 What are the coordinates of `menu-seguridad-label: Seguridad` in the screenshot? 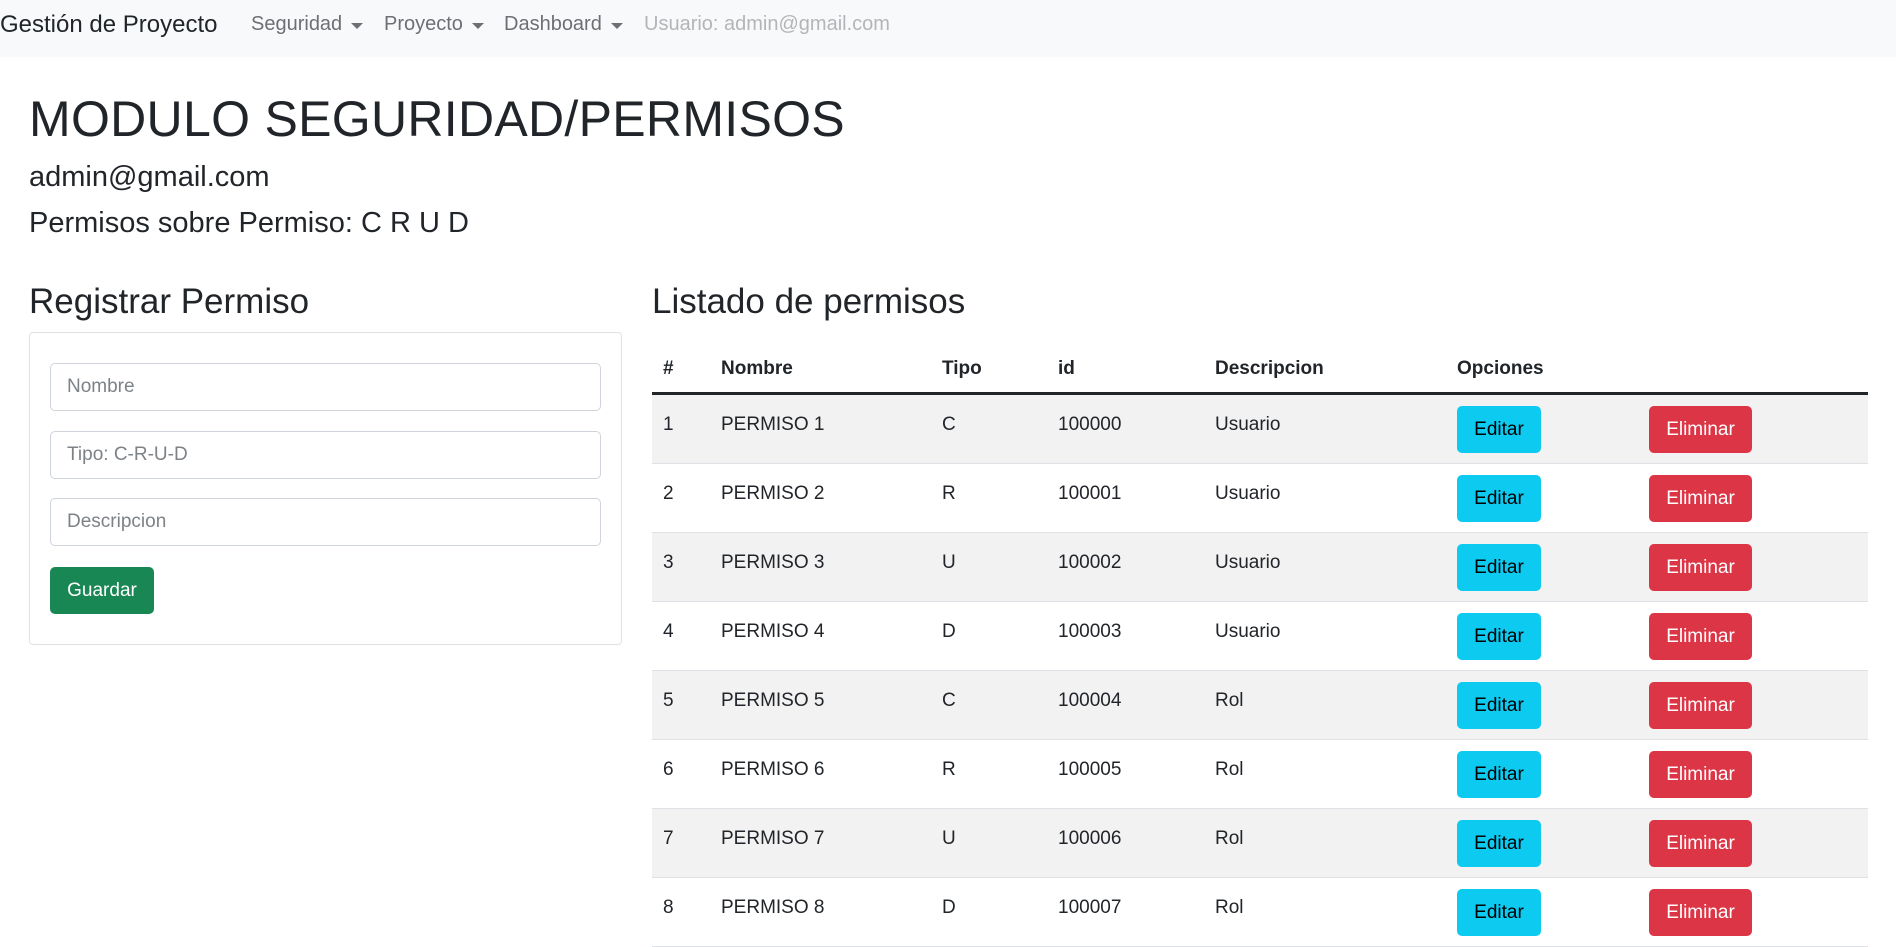 It's located at (297, 24).